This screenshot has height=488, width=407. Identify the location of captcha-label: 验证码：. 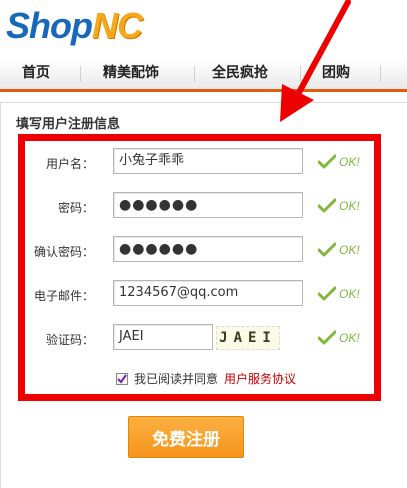
(69, 340).